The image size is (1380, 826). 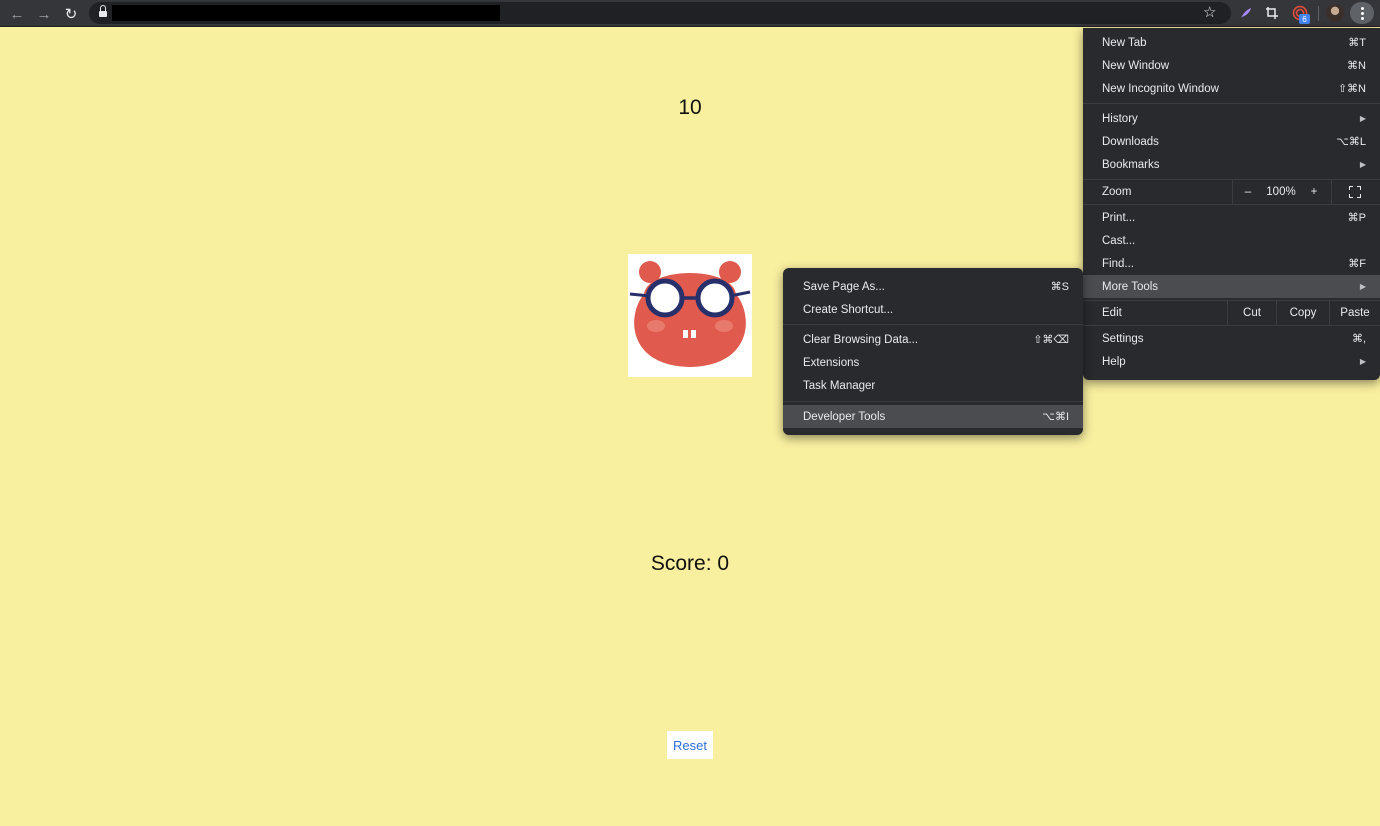 What do you see at coordinates (44, 14) in the screenshot?
I see `forward-icon: →` at bounding box center [44, 14].